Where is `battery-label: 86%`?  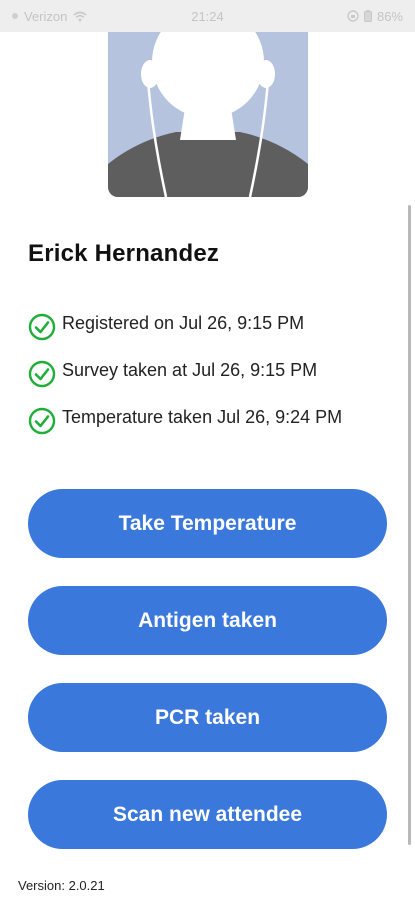
battery-label: 86% is located at coordinates (389, 16).